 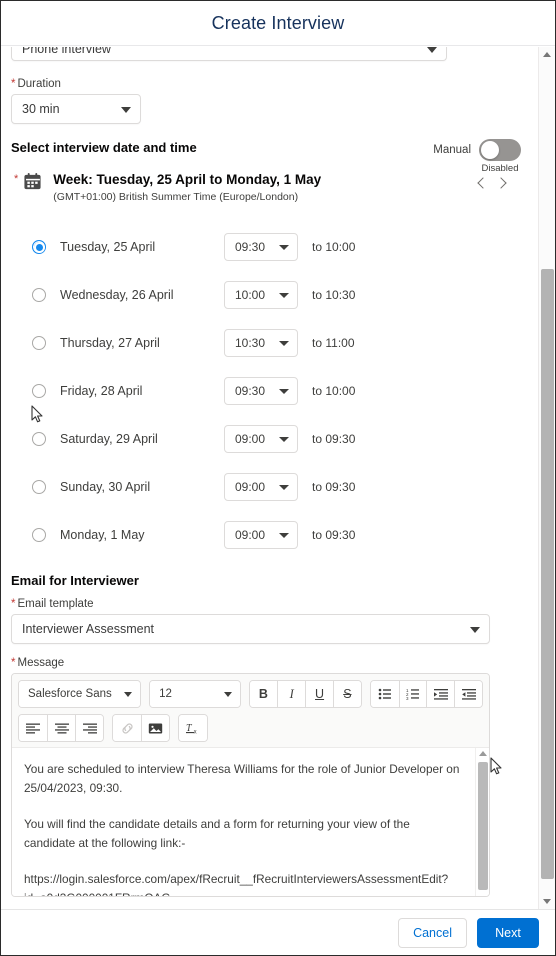 What do you see at coordinates (452, 150) in the screenshot?
I see `manual-toggle-label: Manual` at bounding box center [452, 150].